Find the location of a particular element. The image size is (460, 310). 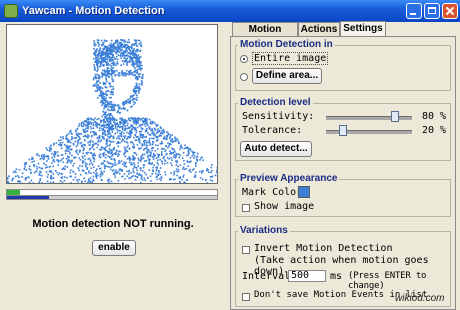

sensitivity-slider-thumb is located at coordinates (394, 116).